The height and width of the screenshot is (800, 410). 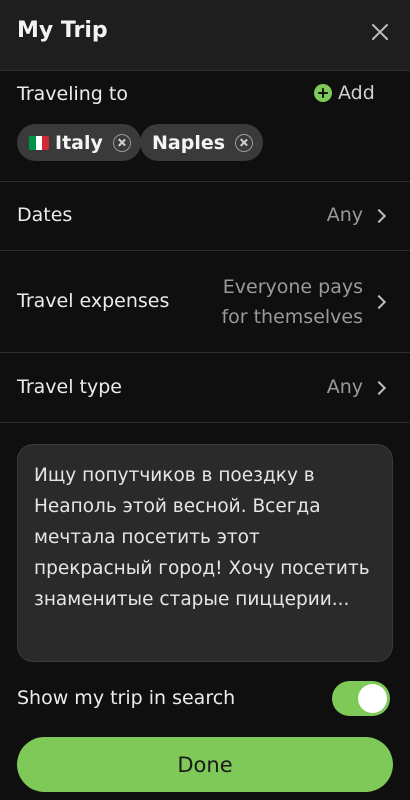 I want to click on travel-type-row: Travel type Any, so click(x=205, y=387).